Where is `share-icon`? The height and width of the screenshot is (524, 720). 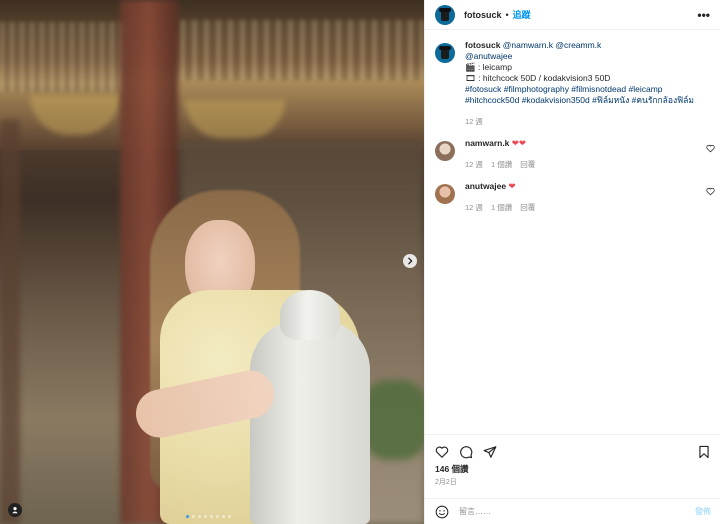 share-icon is located at coordinates (490, 452).